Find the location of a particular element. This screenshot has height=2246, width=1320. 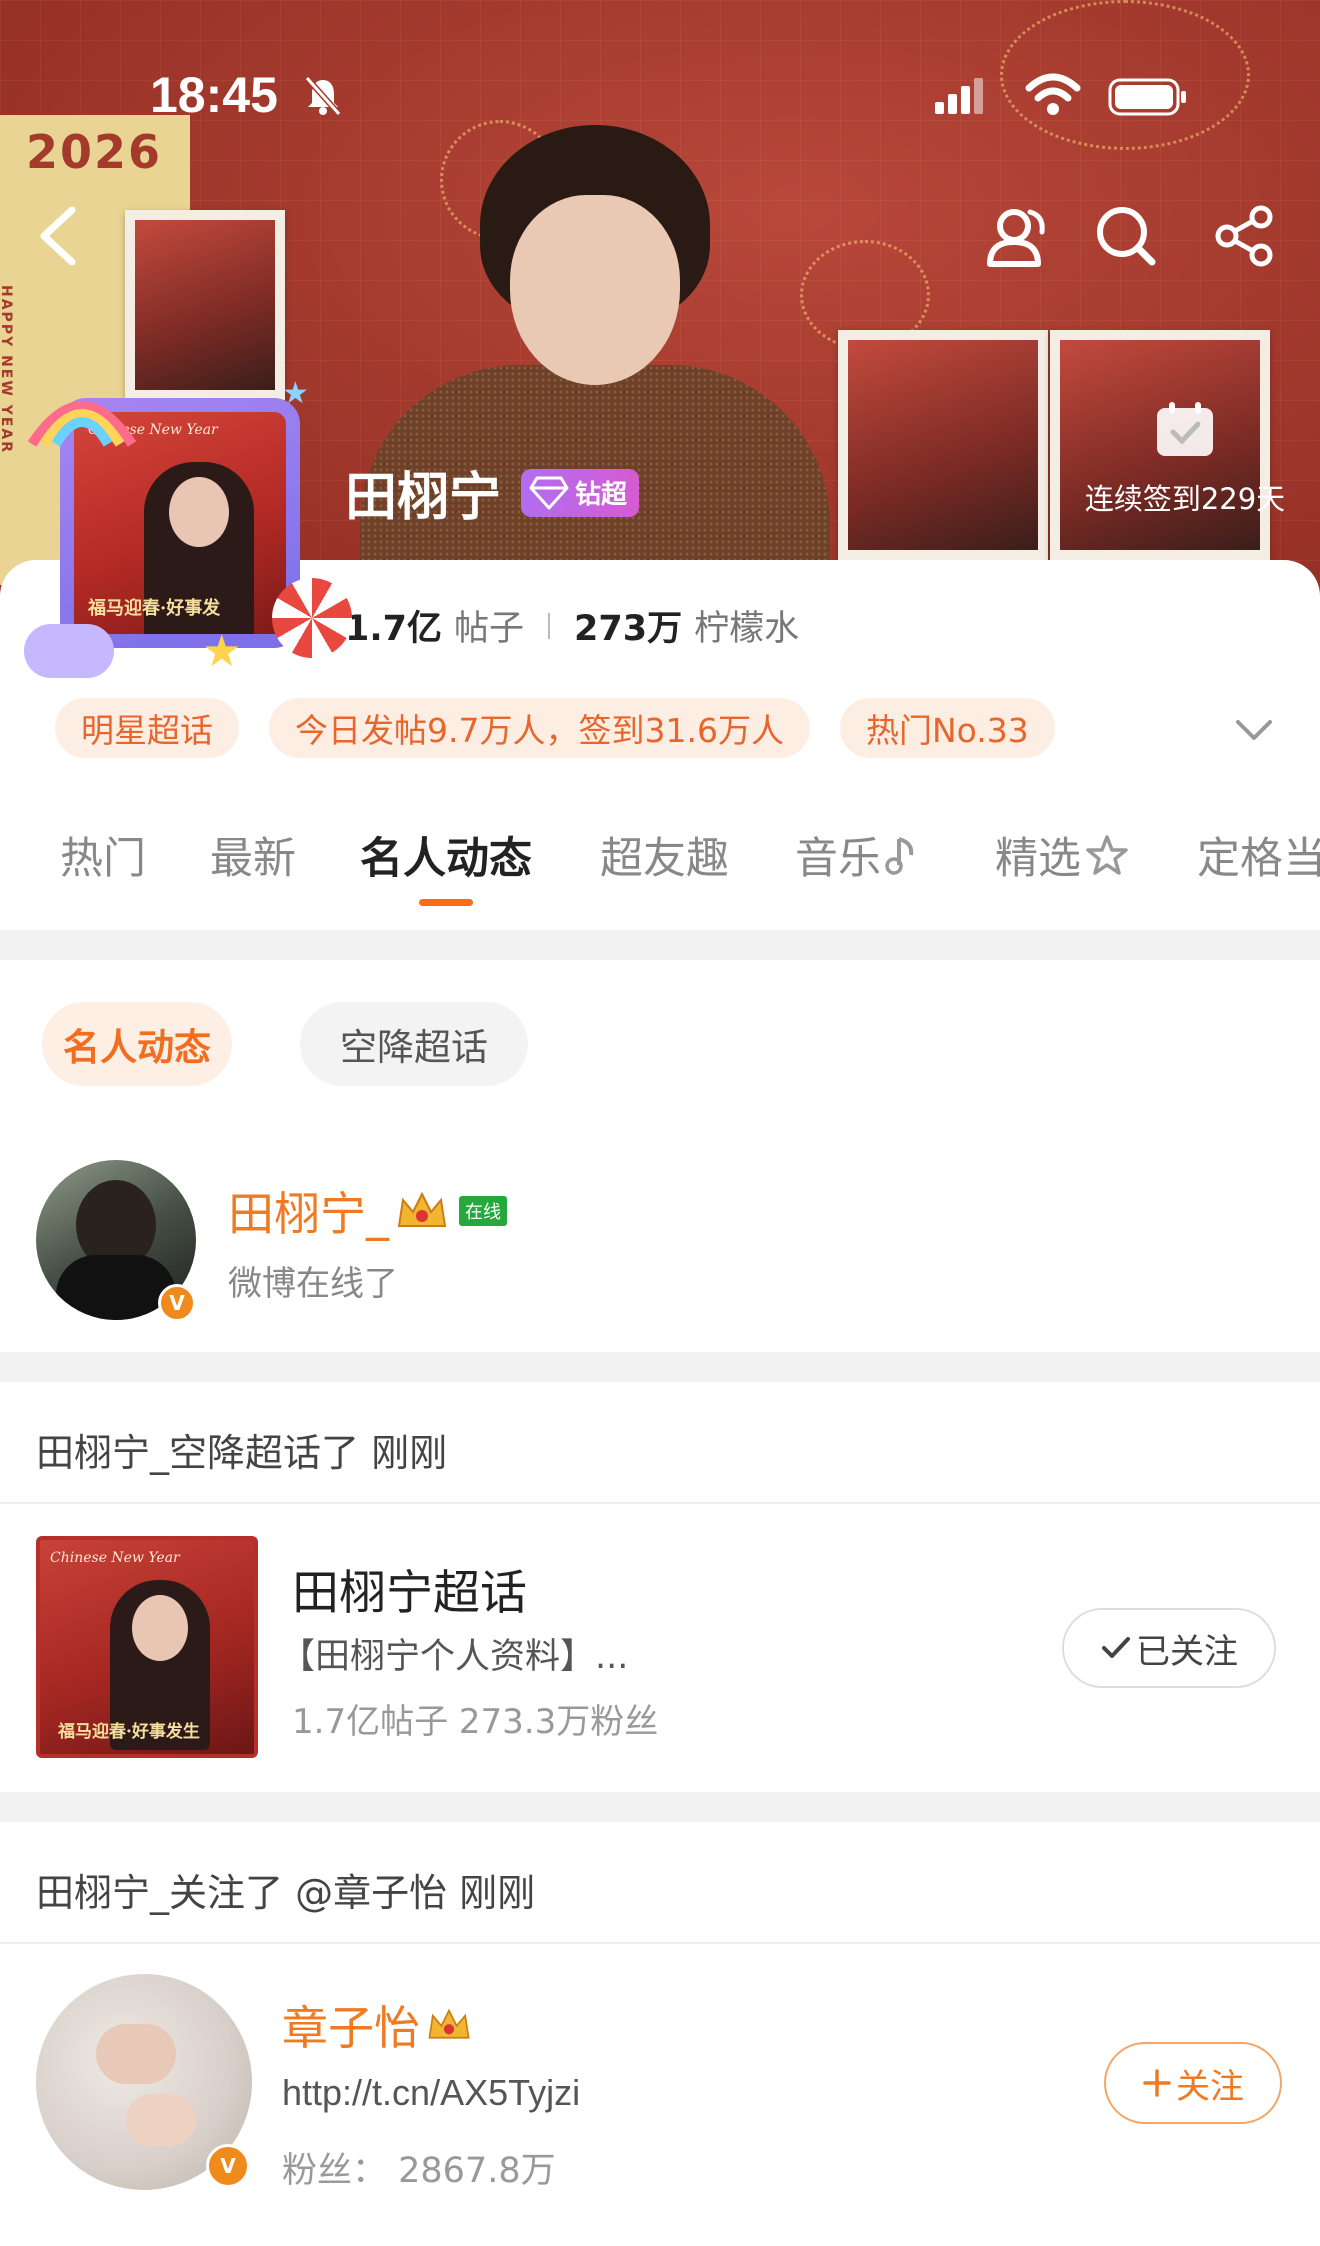

calendar-check-icon is located at coordinates (1185, 429).